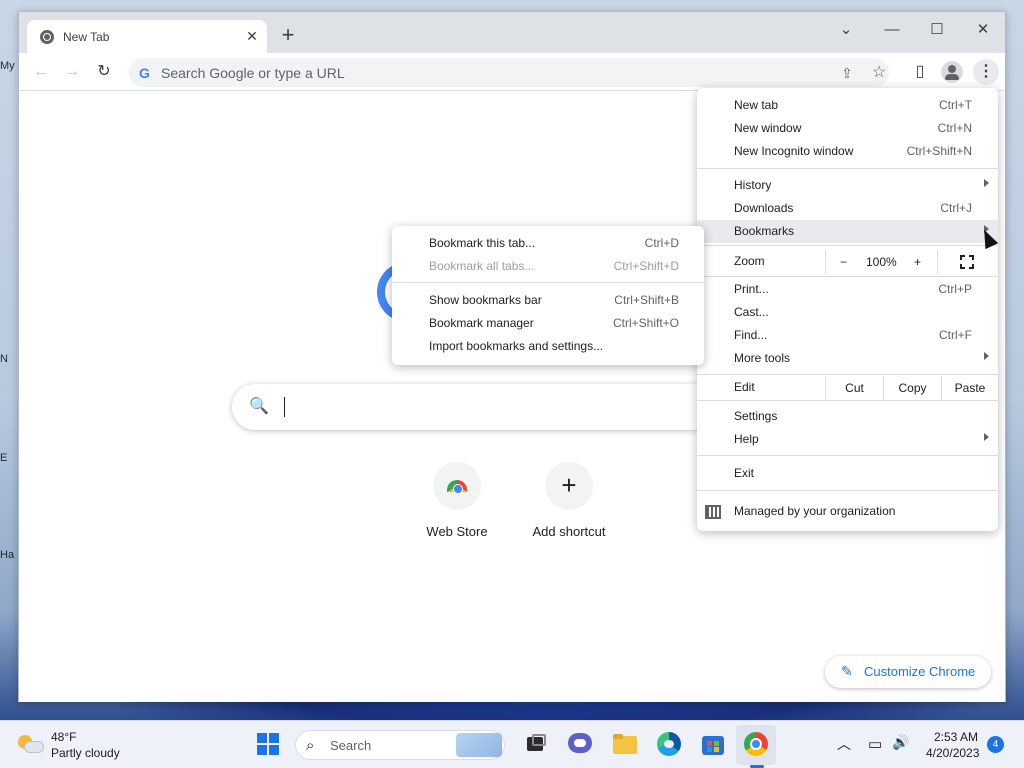 Image resolution: width=1024 pixels, height=768 pixels. I want to click on menu-item-downloads: Downloads Ctrl+J, so click(847, 208).